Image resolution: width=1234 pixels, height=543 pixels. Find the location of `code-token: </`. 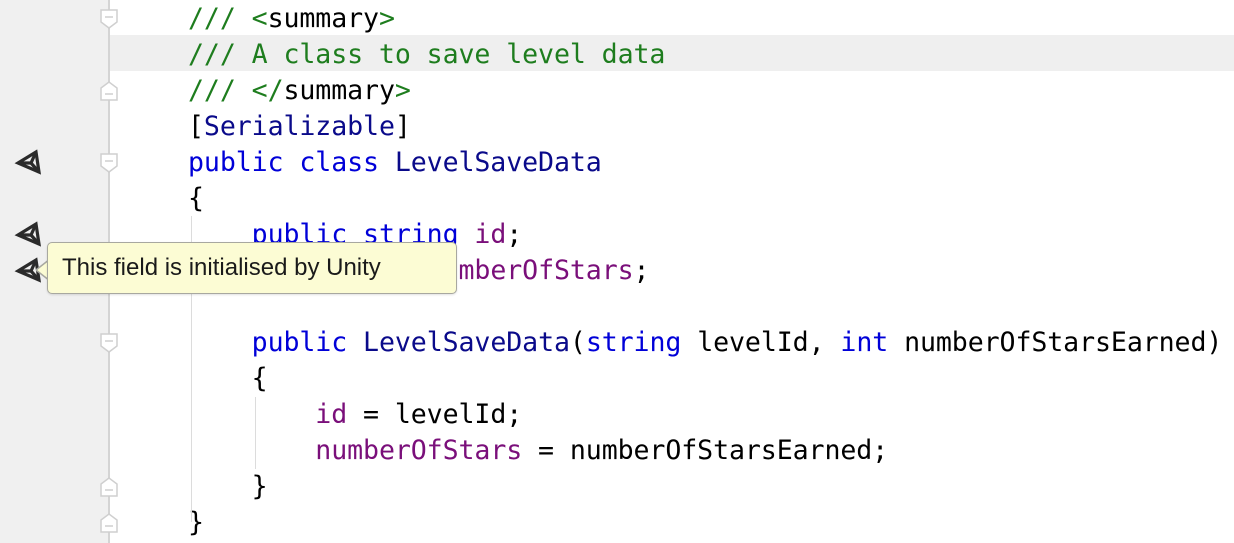

code-token: </ is located at coordinates (267, 90).